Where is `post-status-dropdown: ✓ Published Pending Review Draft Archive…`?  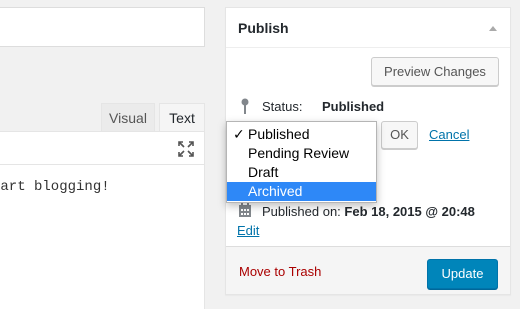 post-status-dropdown: ✓ Published Pending Review Draft Archive… is located at coordinates (301, 162).